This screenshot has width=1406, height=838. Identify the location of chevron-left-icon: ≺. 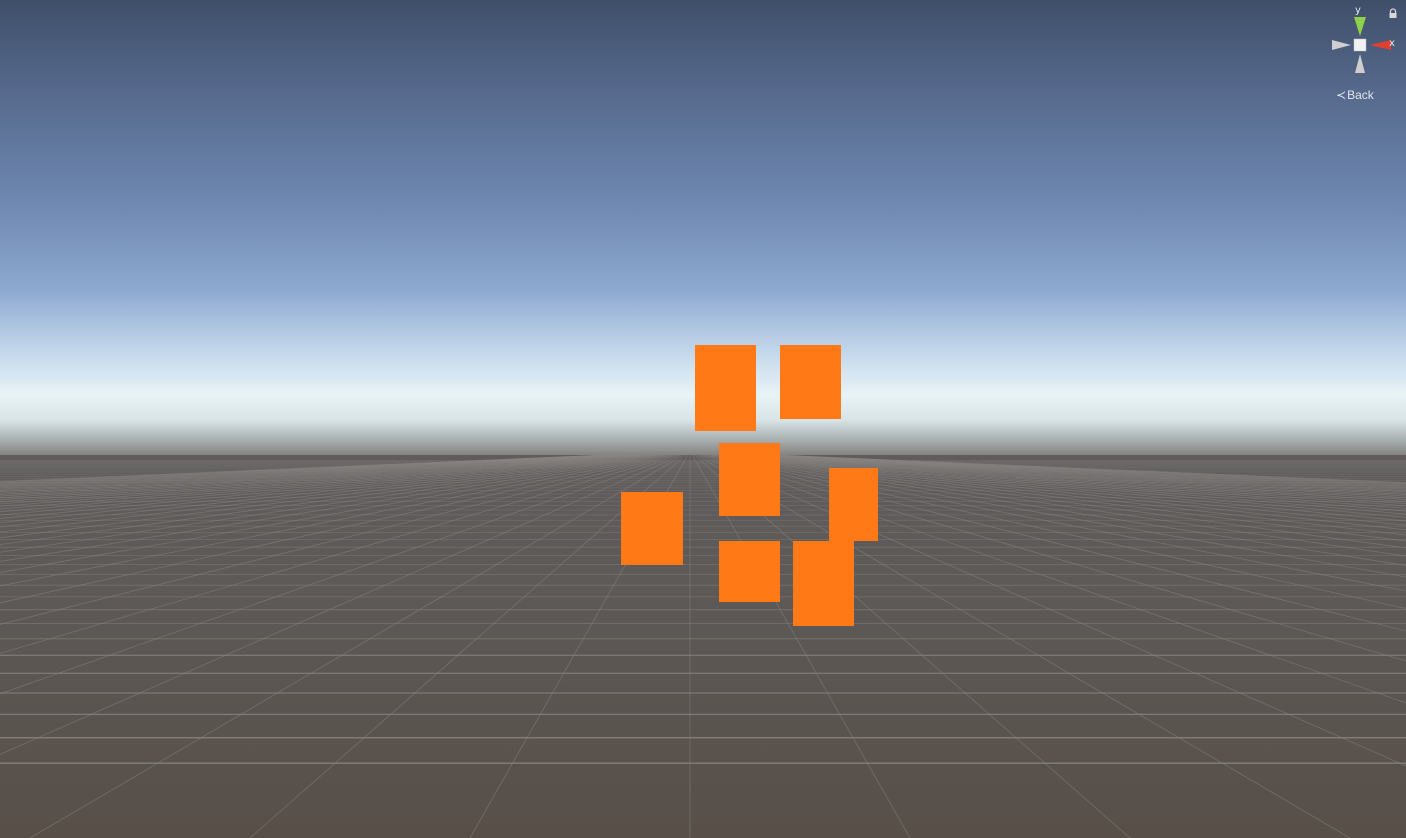
(1341, 95).